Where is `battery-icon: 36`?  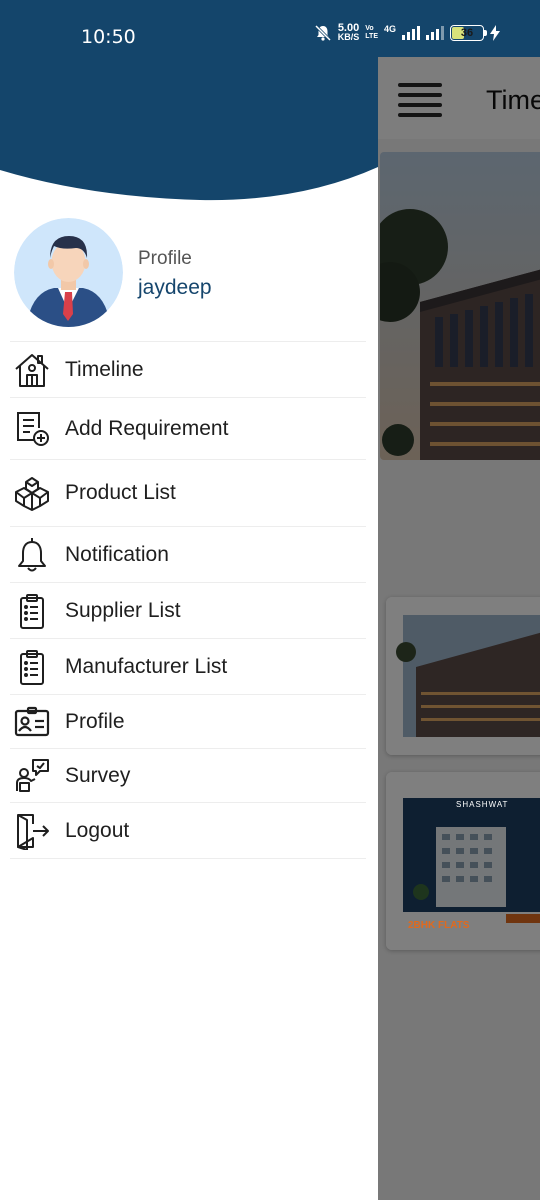 battery-icon: 36 is located at coordinates (468, 33).